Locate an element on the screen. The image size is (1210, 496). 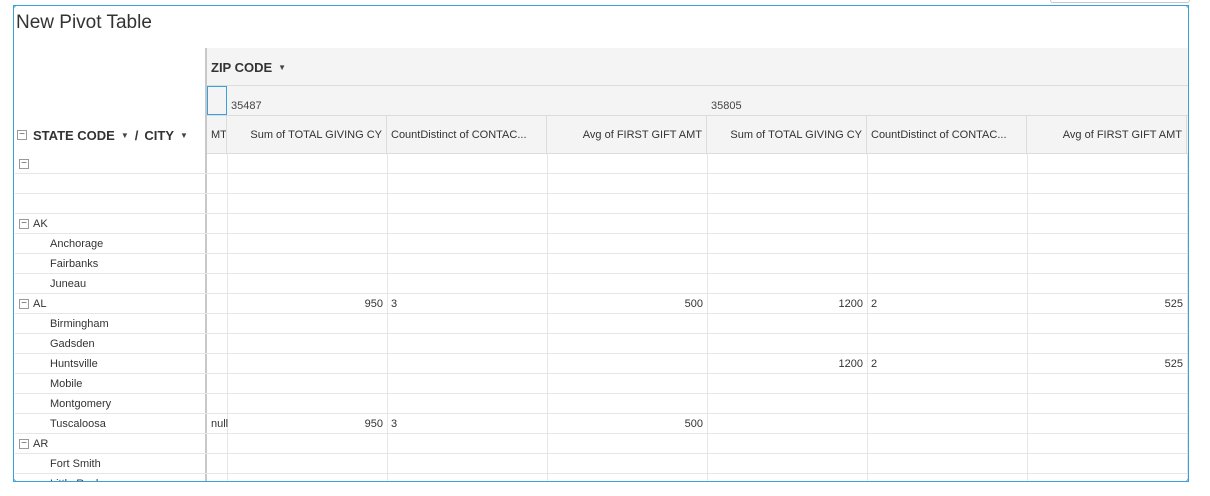
row-label: Birmingham is located at coordinates (79, 324).